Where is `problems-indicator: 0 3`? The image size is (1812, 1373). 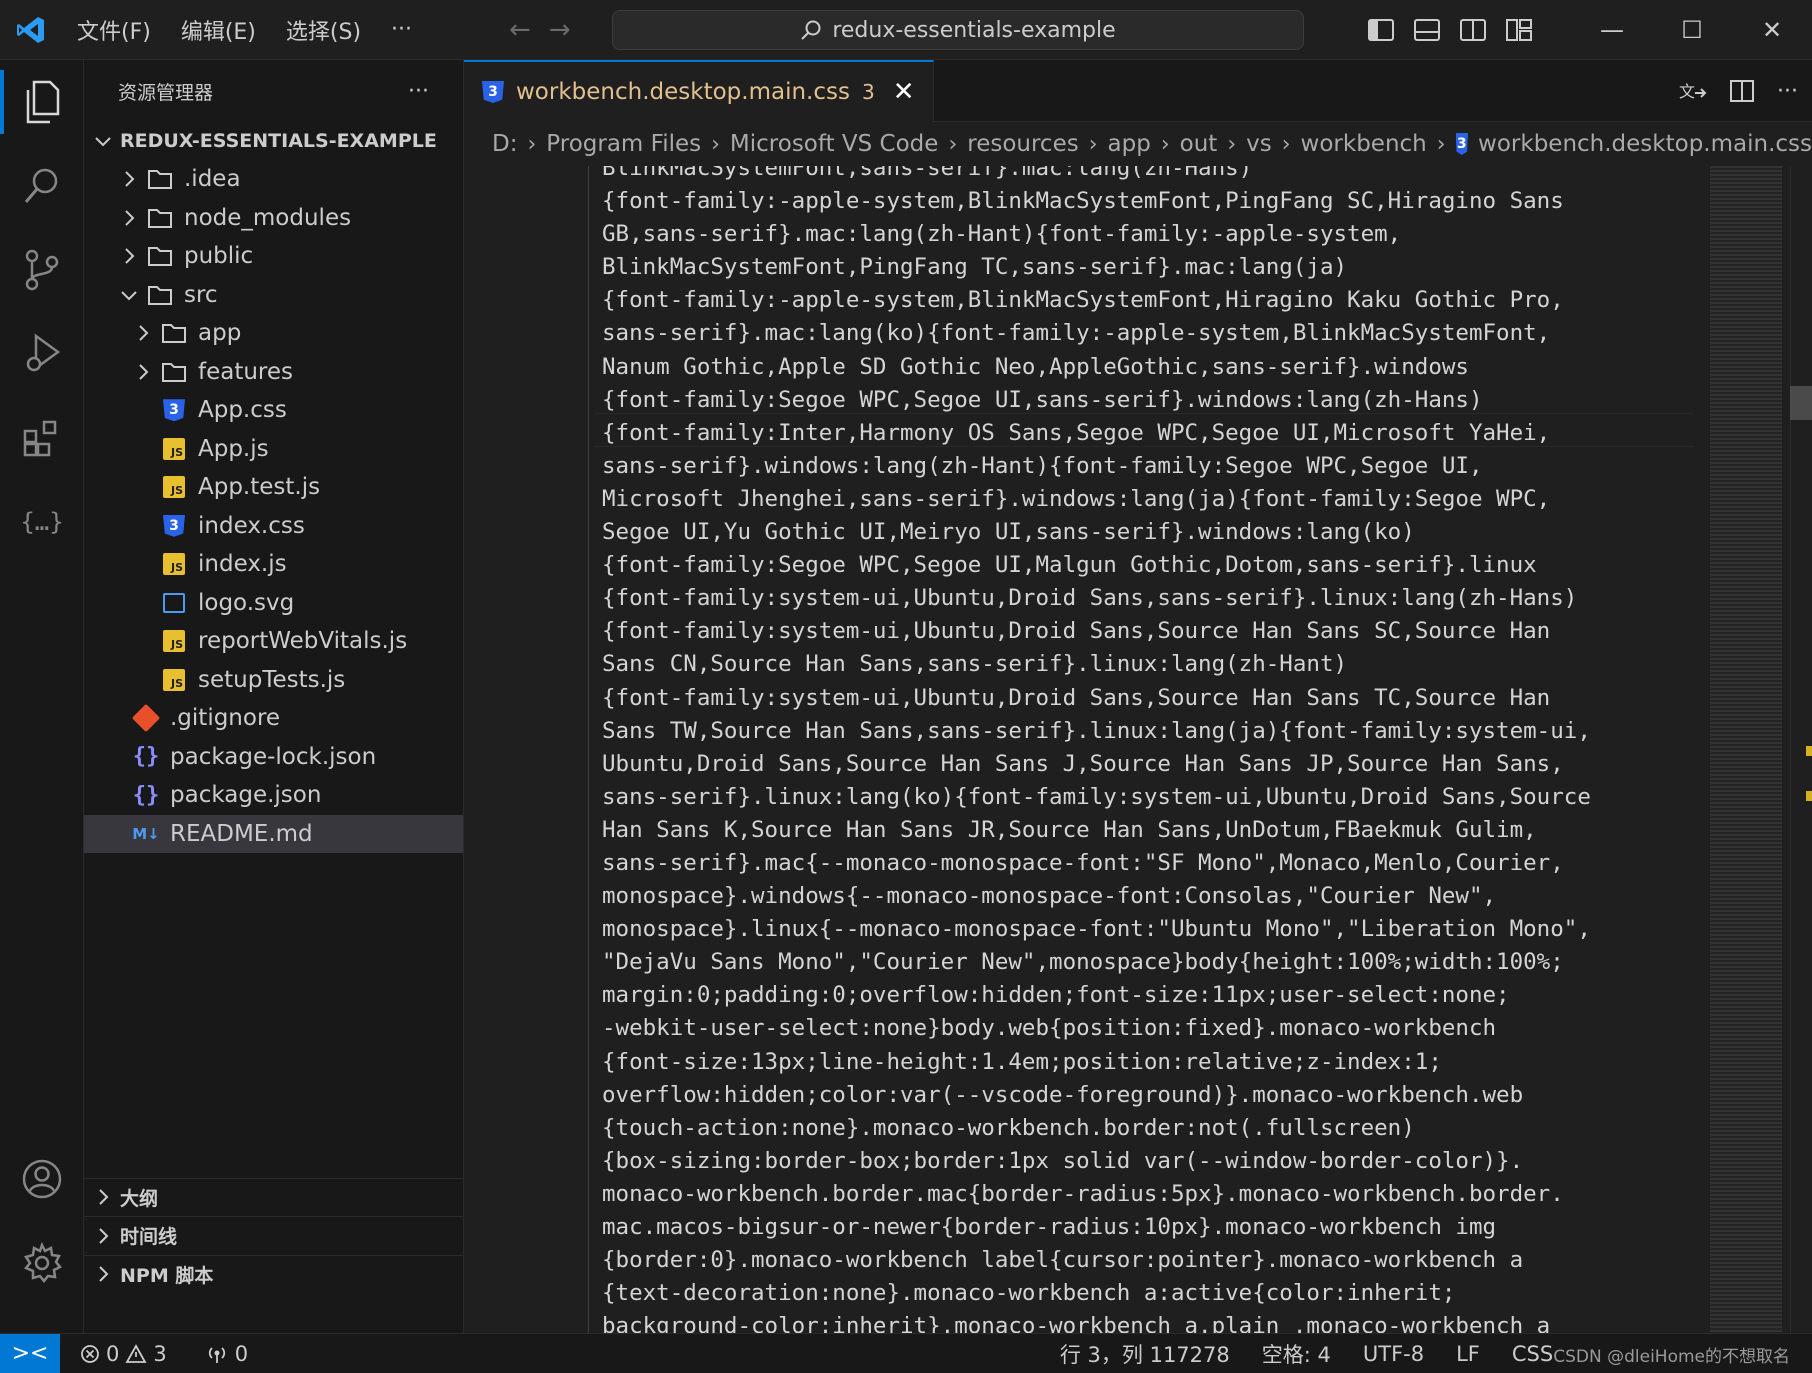 problems-indicator: 0 3 is located at coordinates (123, 1354).